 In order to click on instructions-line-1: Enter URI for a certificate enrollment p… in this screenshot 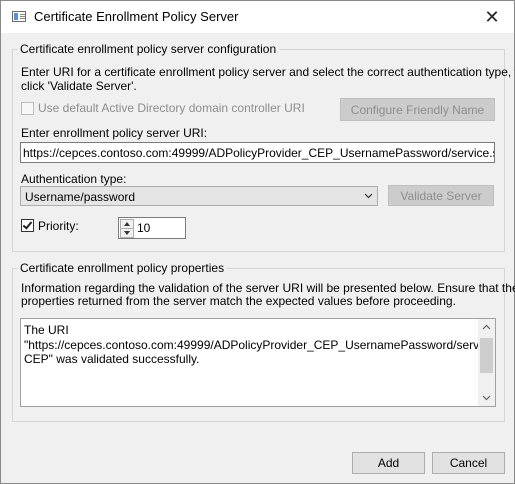, I will do `click(268, 72)`.